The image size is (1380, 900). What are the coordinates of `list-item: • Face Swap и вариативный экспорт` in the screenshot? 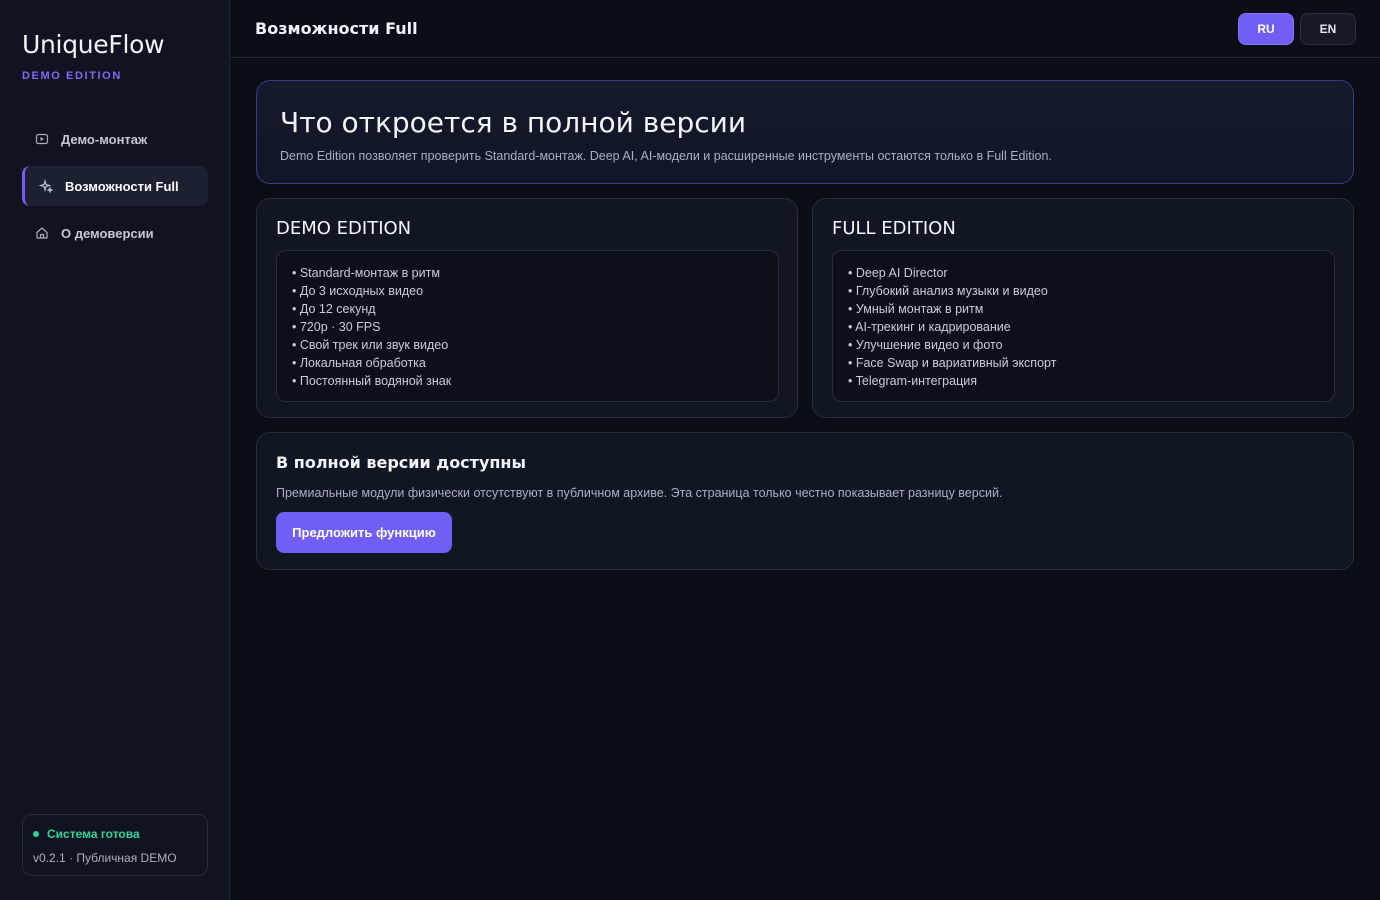 It's located at (952, 363).